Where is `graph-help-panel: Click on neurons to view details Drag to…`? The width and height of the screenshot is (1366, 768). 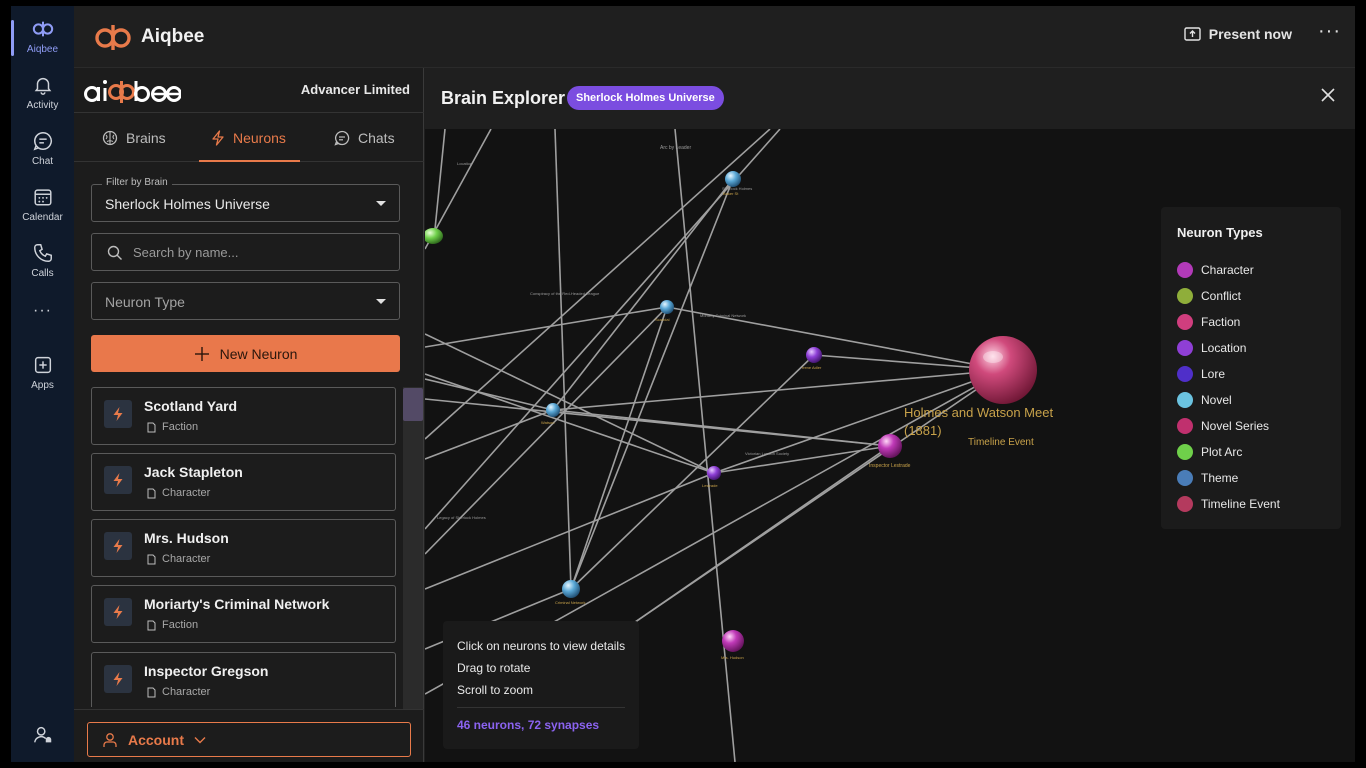
graph-help-panel: Click on neurons to view details Drag to… is located at coordinates (541, 685).